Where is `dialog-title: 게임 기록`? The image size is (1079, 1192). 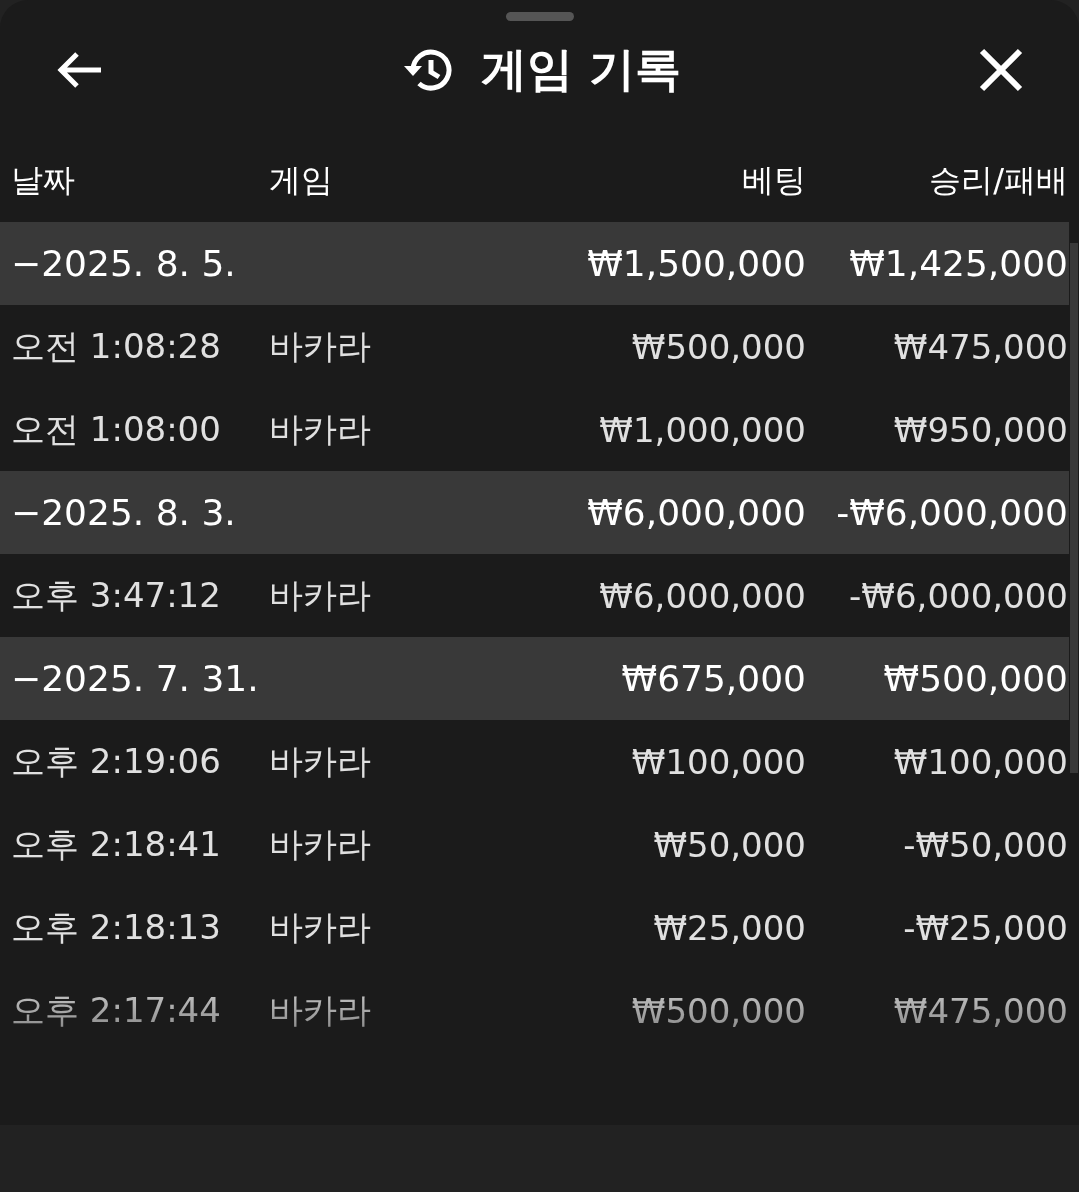 dialog-title: 게임 기록 is located at coordinates (581, 69).